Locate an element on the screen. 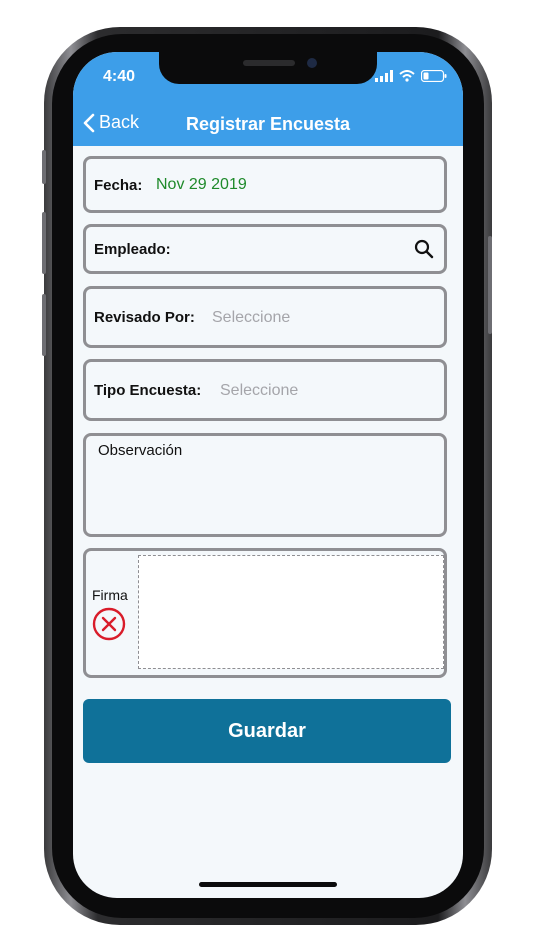 This screenshot has height=950, width=534. firma-label: Firma is located at coordinates (110, 595).